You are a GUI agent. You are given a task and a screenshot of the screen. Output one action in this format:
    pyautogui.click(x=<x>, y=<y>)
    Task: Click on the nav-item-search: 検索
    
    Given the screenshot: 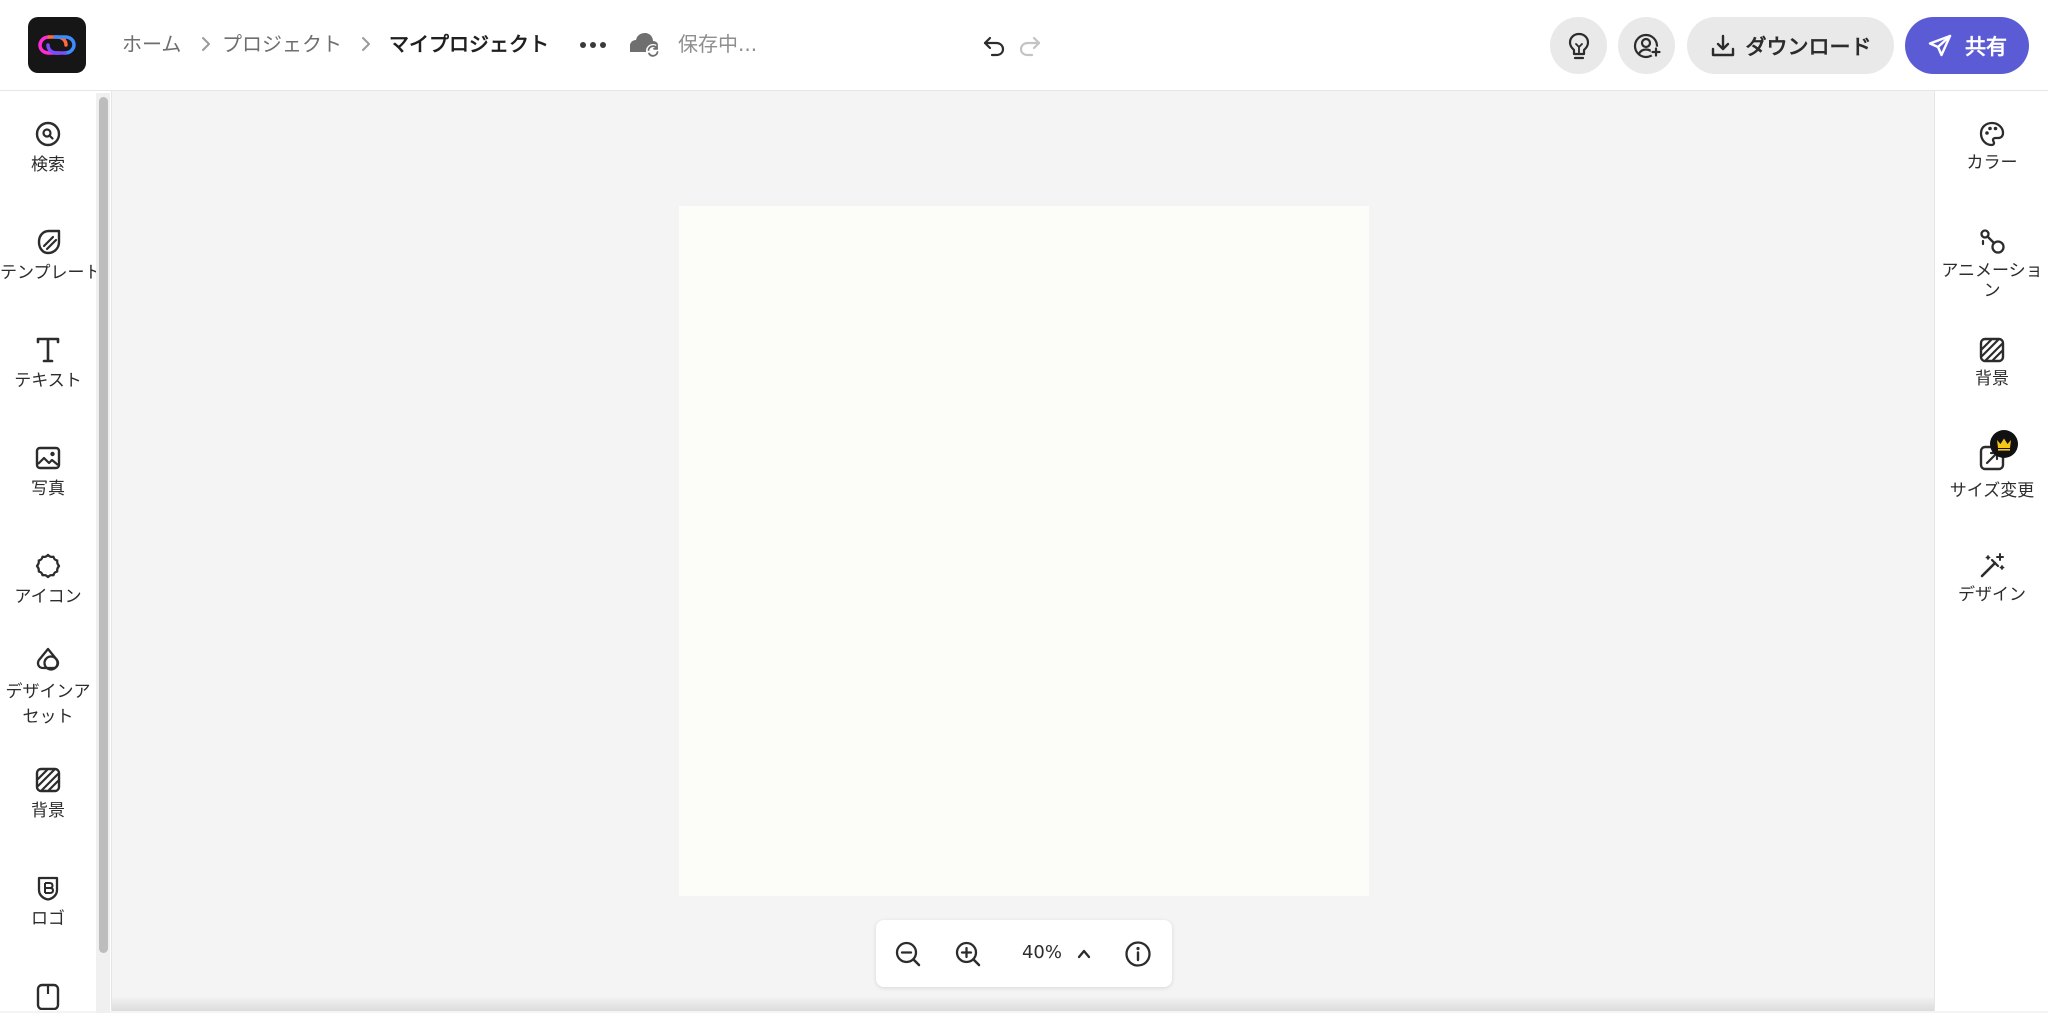 What is the action you would take?
    pyautogui.click(x=48, y=148)
    